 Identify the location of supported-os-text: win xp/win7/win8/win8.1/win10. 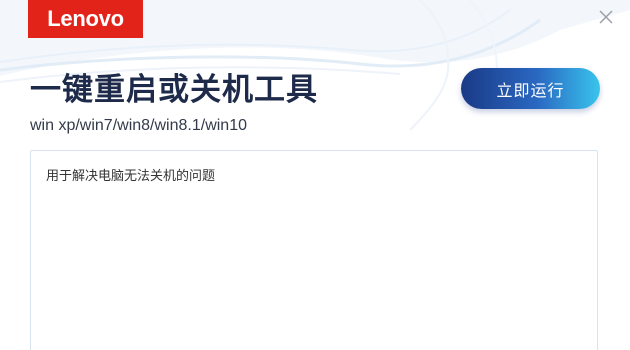
(138, 125).